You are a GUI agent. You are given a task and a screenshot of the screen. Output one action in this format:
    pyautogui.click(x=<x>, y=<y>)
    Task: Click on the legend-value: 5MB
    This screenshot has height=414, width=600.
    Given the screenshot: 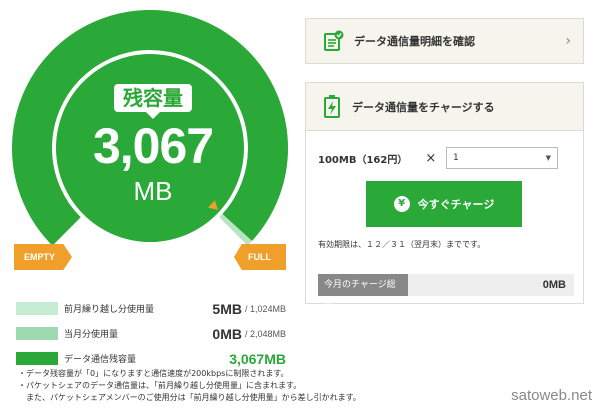 What is the action you would take?
    pyautogui.click(x=227, y=308)
    